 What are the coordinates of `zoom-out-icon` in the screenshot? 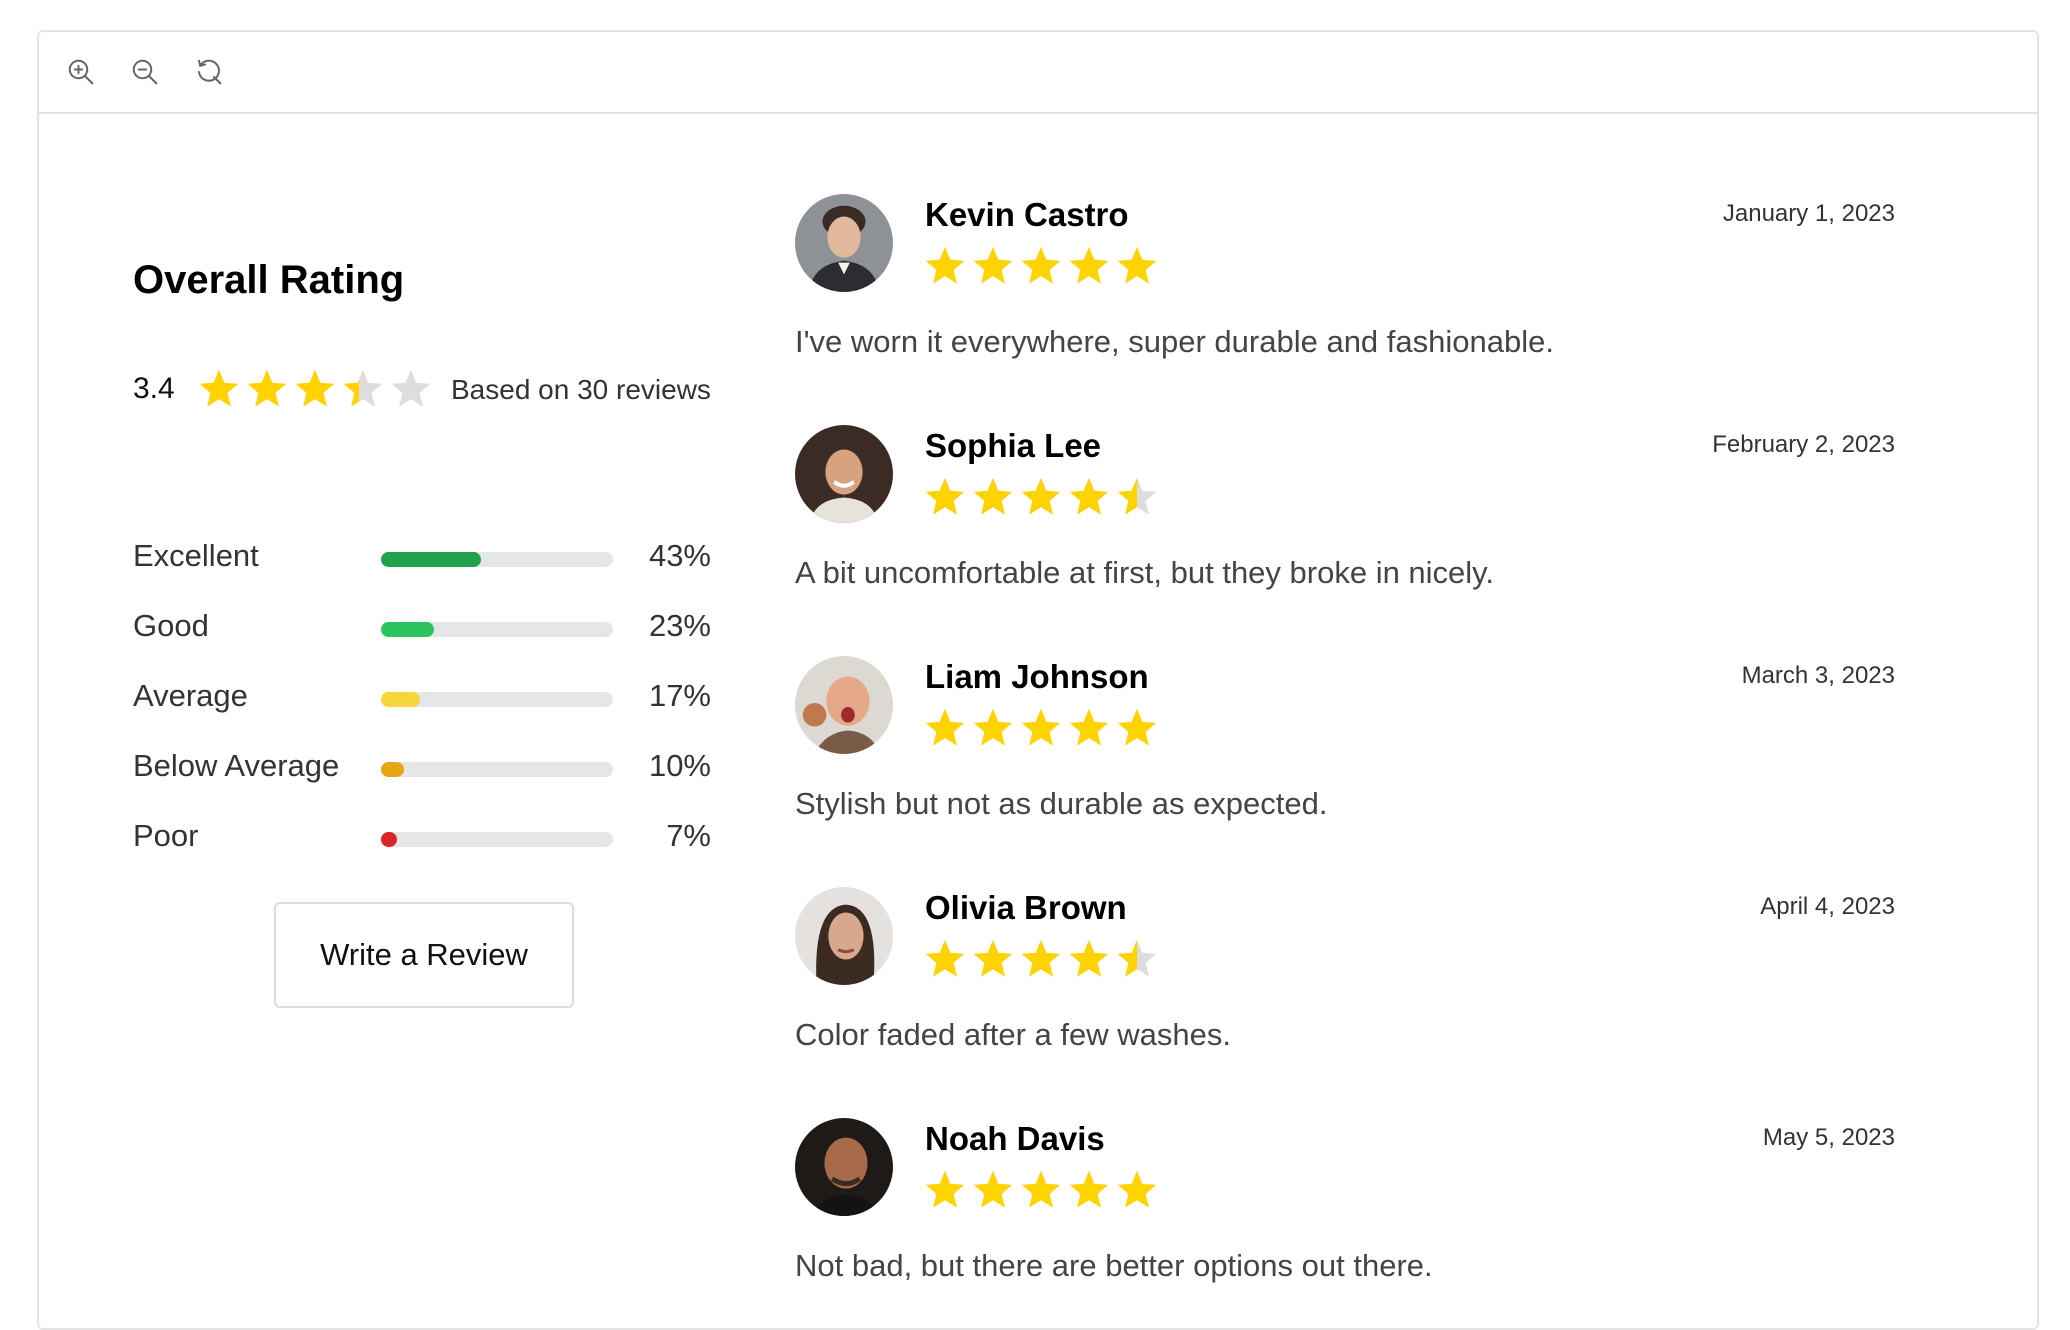 It's located at (145, 72).